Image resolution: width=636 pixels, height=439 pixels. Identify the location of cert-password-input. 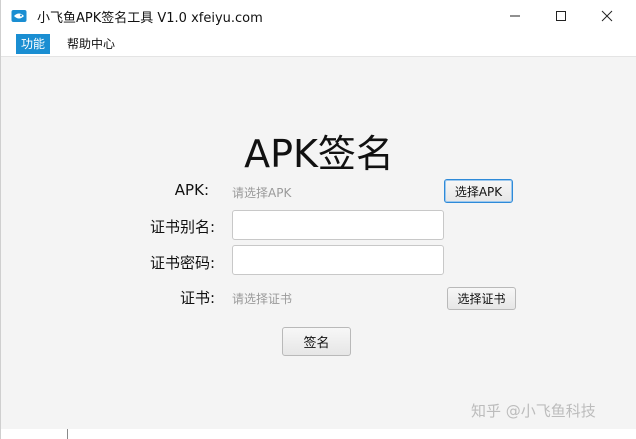
(338, 260).